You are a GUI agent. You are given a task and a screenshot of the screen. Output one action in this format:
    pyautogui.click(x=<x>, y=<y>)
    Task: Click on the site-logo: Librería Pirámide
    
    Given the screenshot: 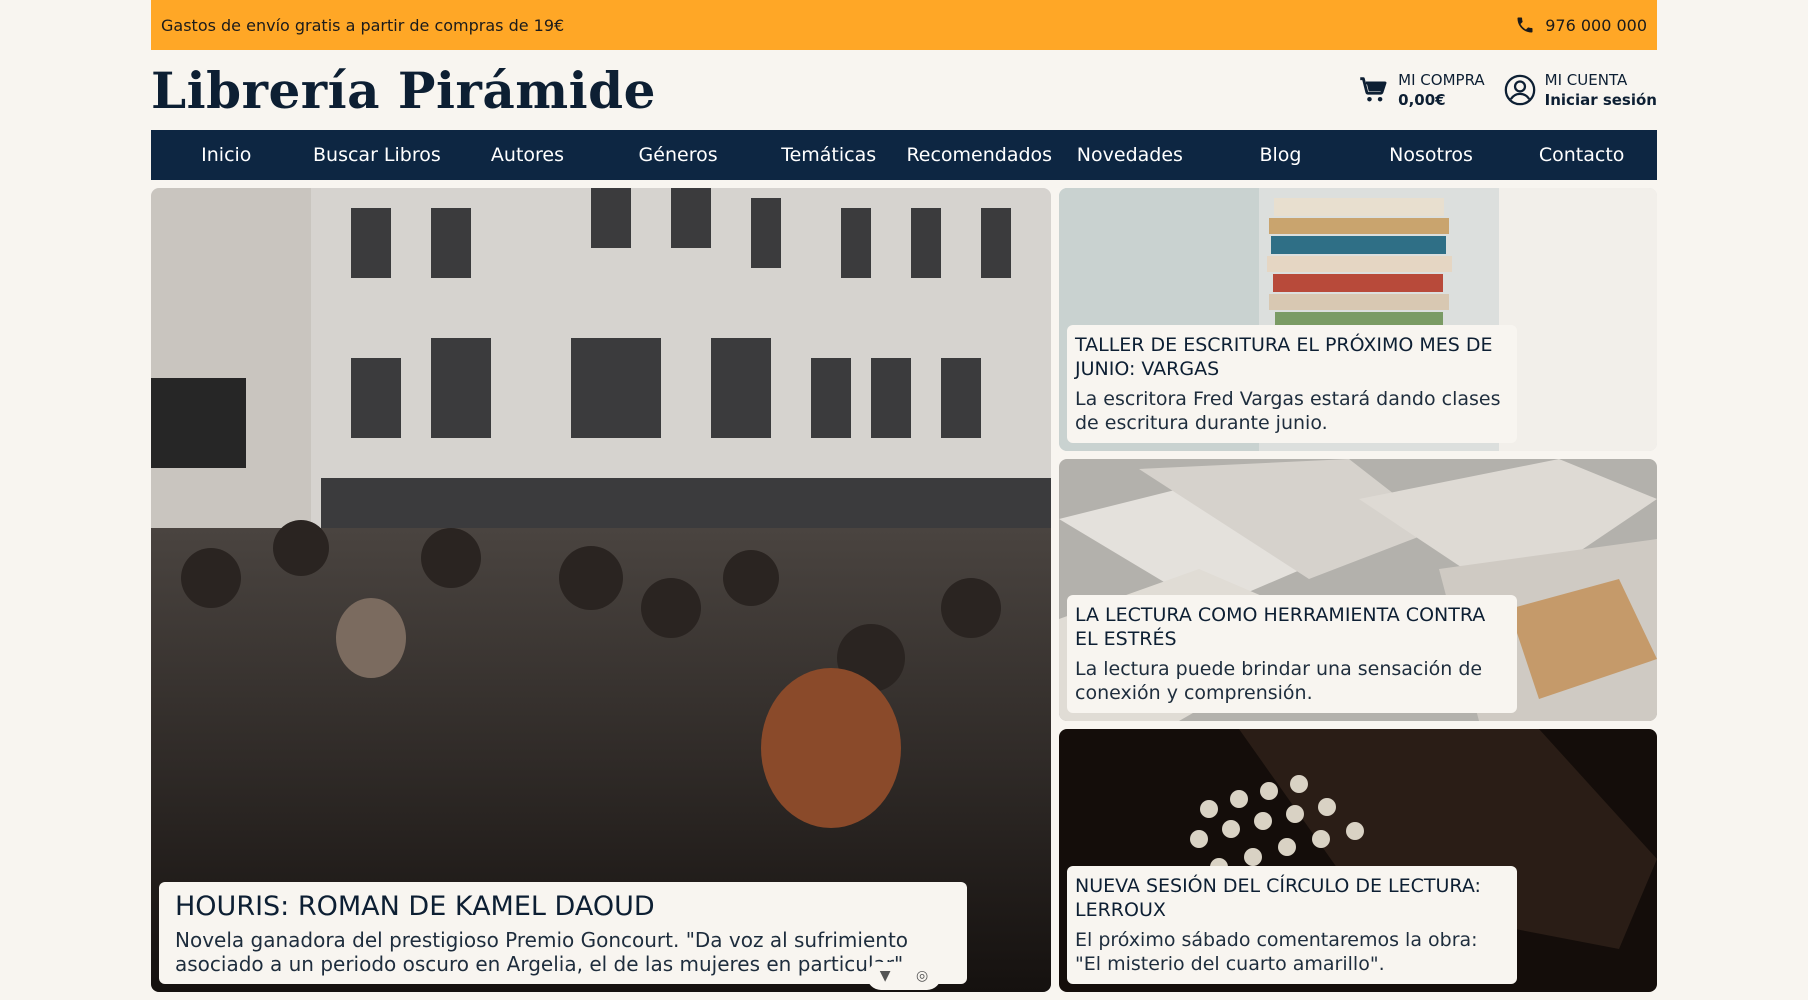 What is the action you would take?
    pyautogui.click(x=403, y=90)
    